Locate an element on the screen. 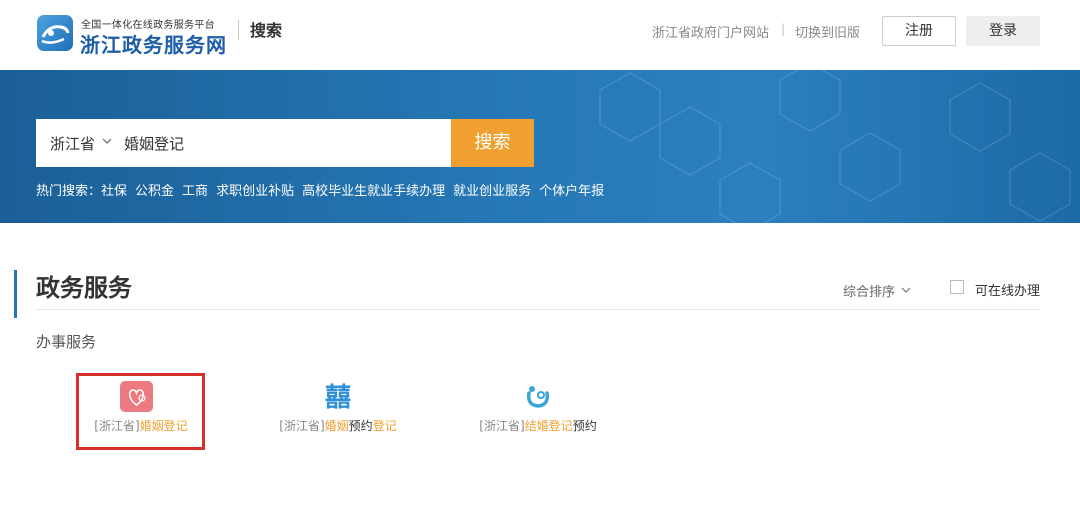 The image size is (1080, 510). hot-searches: 热门搜索：社保 公积金 工商 求职创业补贴 高校毕业生就业手续办理 就业创业服务 个体户年报 is located at coordinates (324, 189).